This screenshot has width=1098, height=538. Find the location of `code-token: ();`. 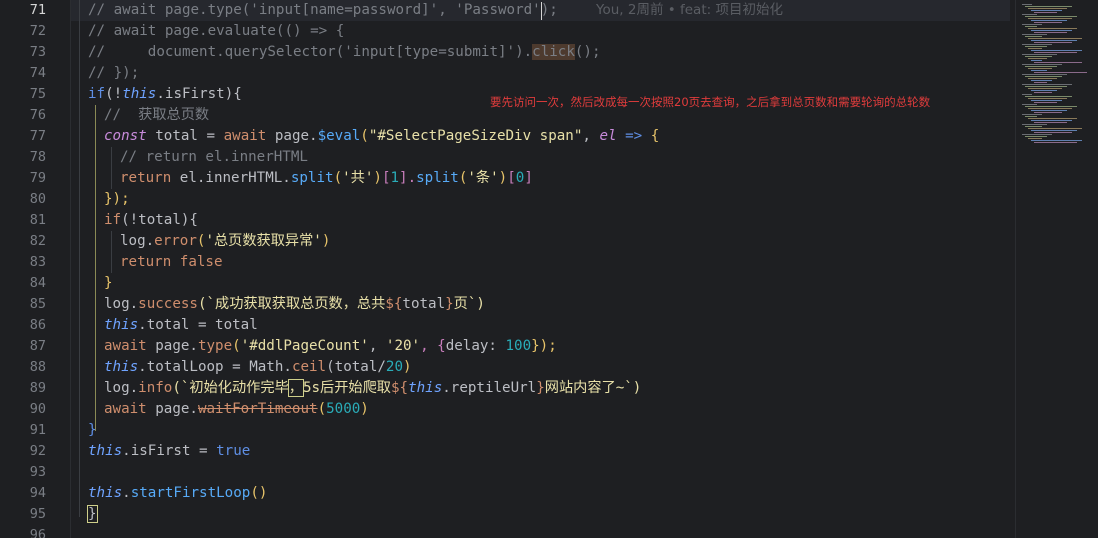

code-token: (); is located at coordinates (587, 52).